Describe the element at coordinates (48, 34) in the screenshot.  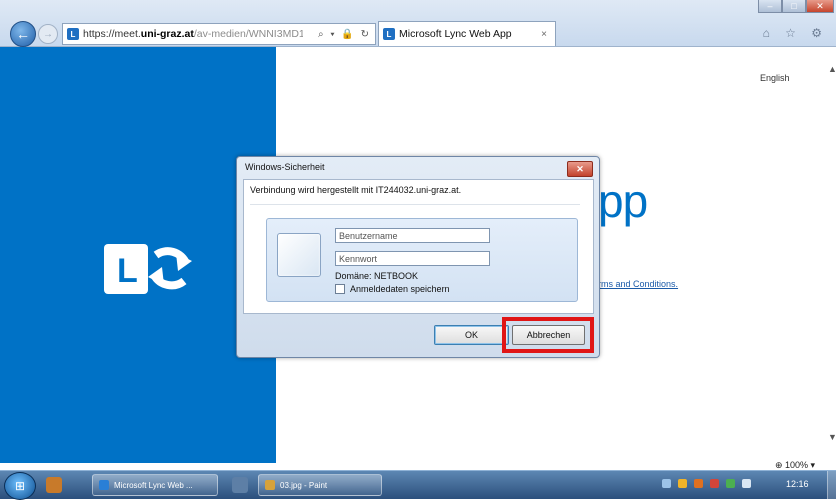
I see `forward-button: →` at that location.